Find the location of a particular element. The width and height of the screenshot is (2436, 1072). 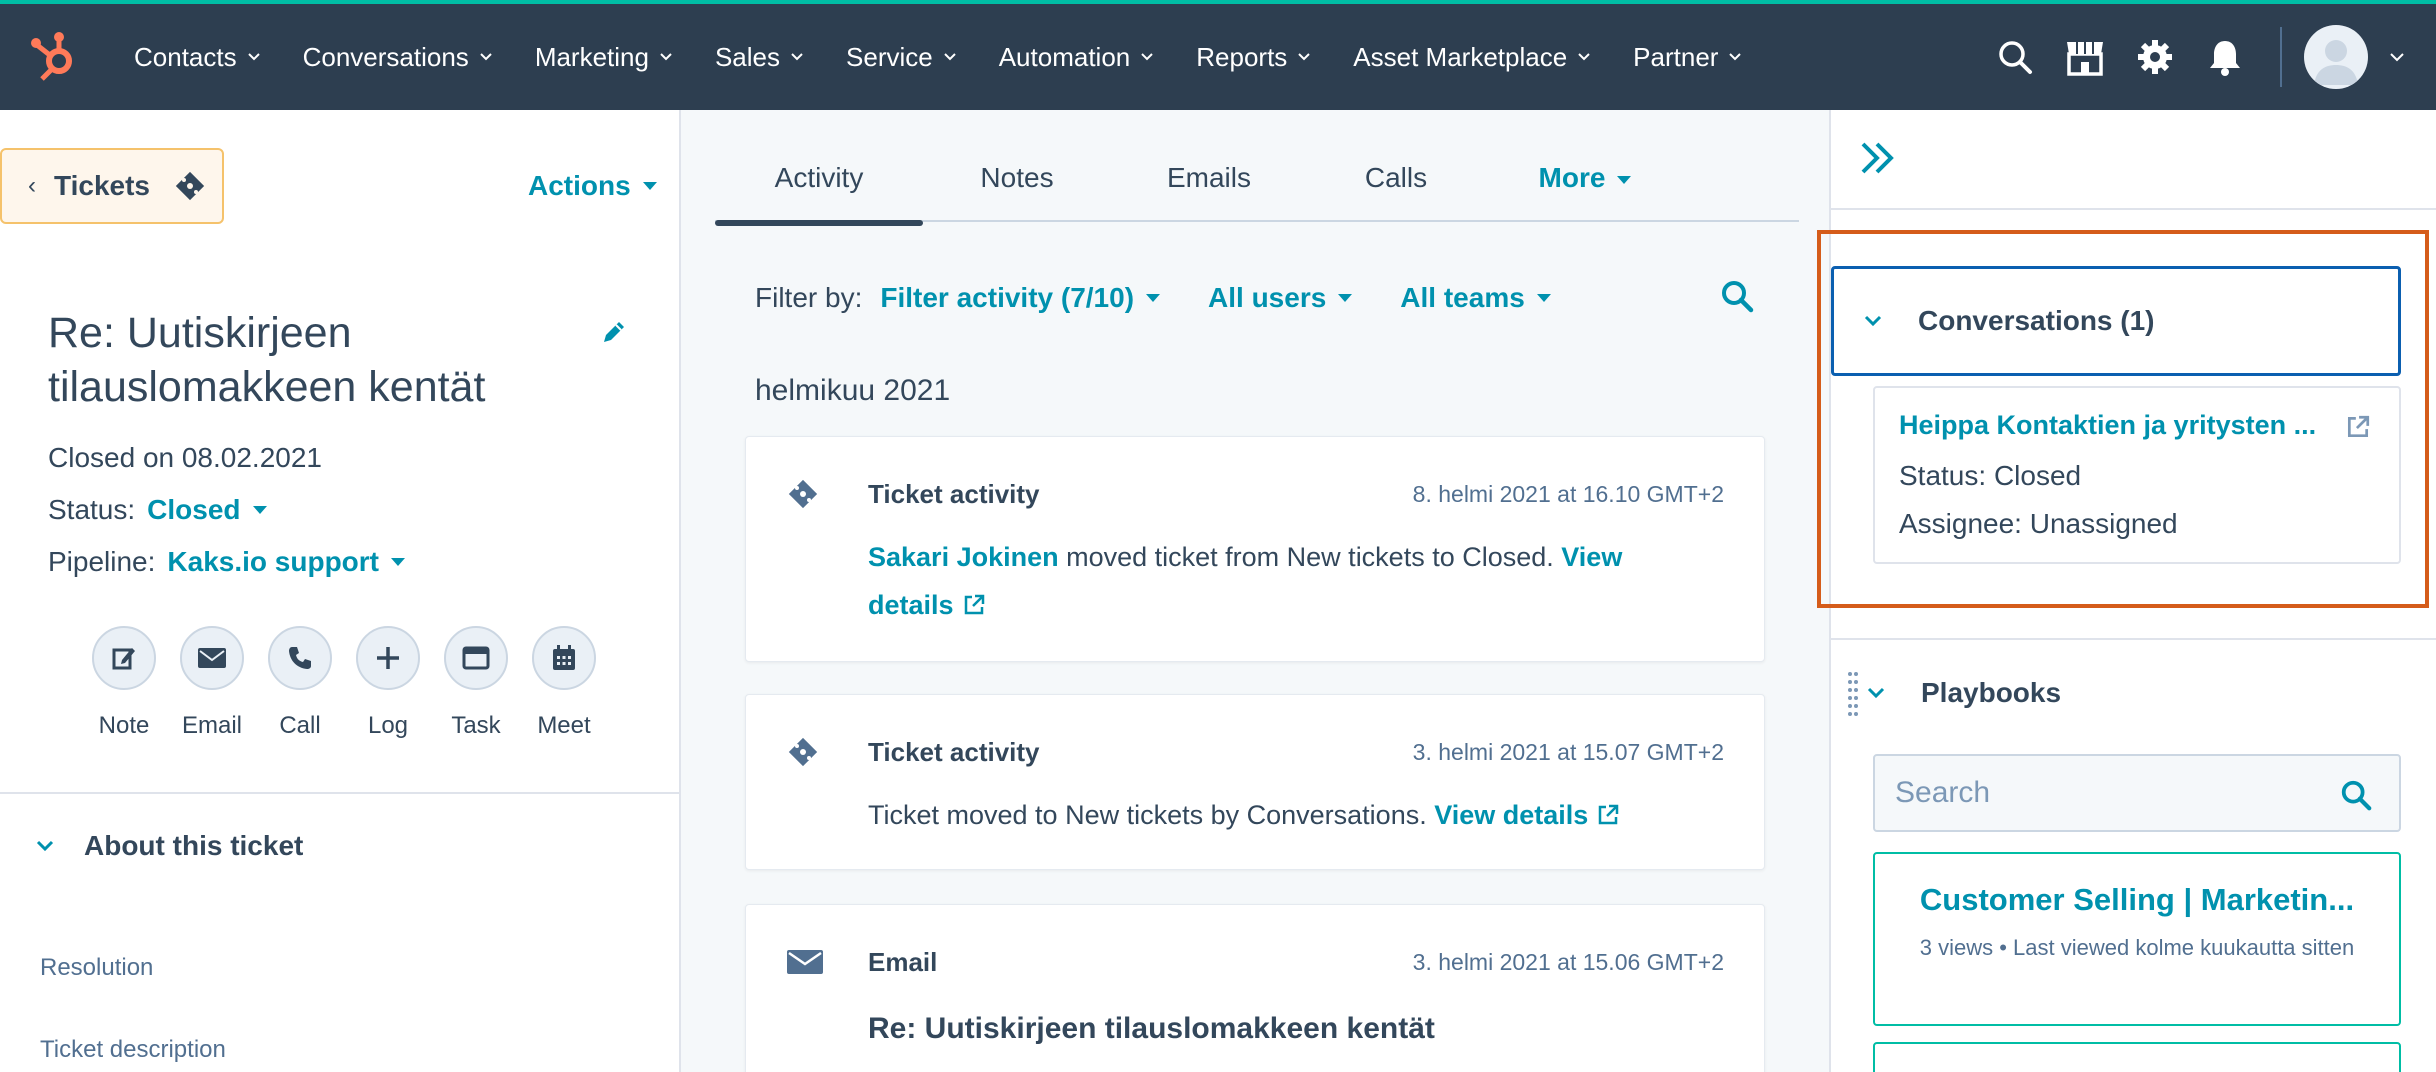

email-icon is located at coordinates (805, 962).